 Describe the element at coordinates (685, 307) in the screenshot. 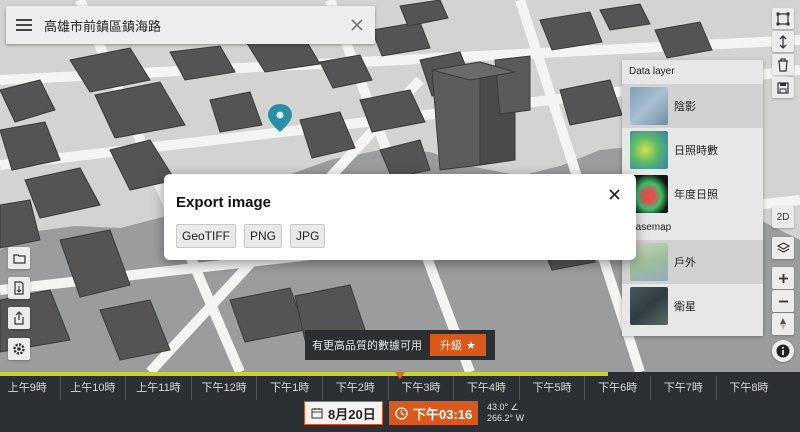

I see `basemap-label: 衛星` at that location.